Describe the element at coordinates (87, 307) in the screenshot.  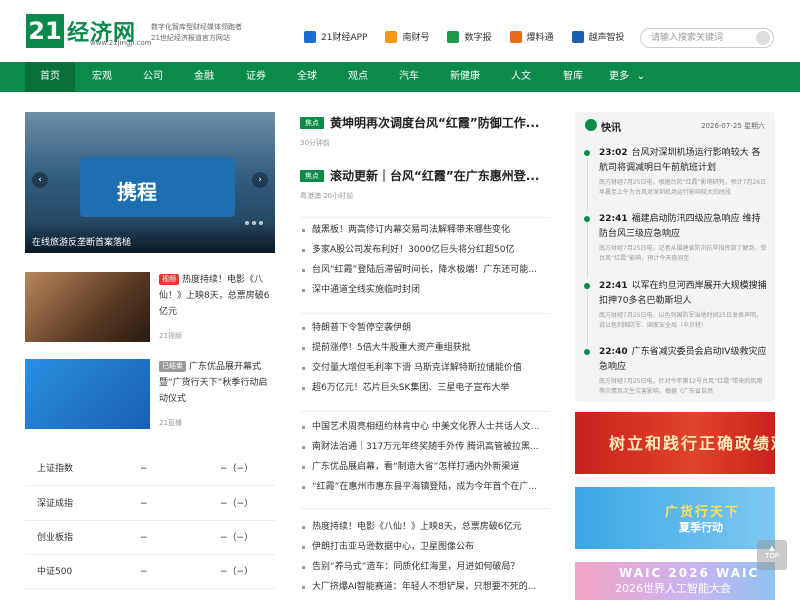
I see `video-thumbnail` at that location.